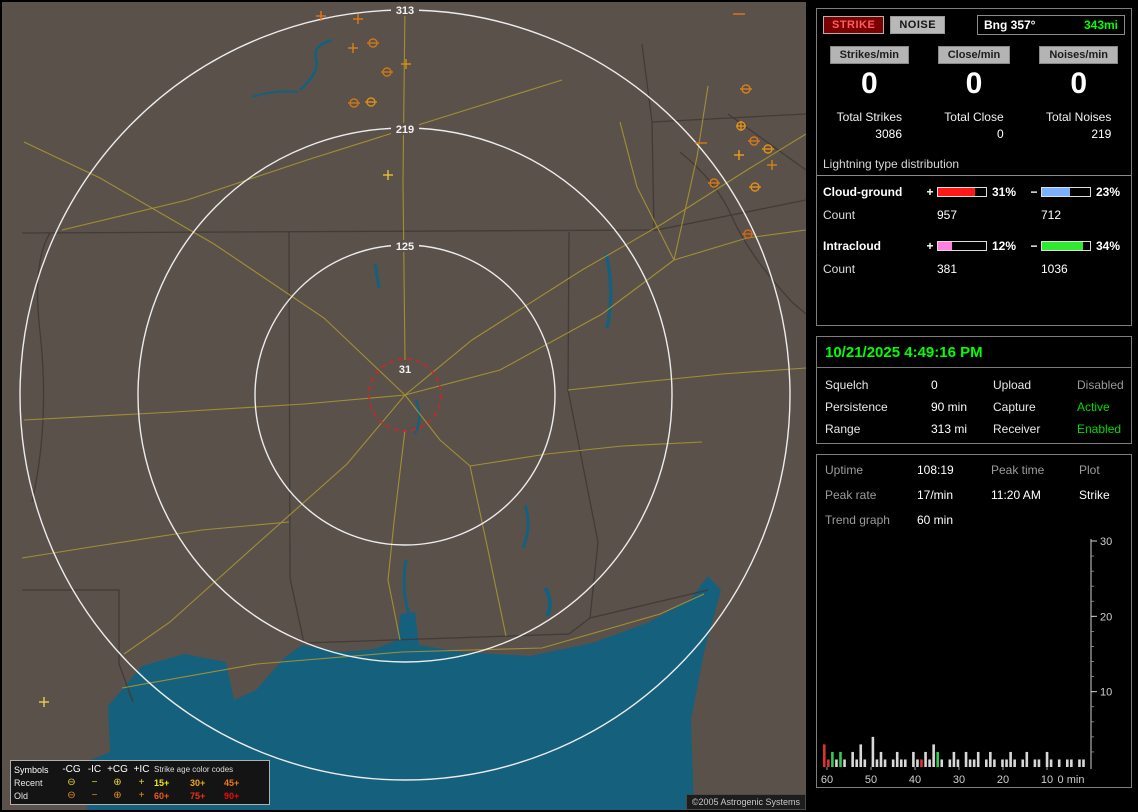 This screenshot has height=812, width=1138. What do you see at coordinates (857, 520) in the screenshot?
I see `trend-graph-label: Trend graph` at bounding box center [857, 520].